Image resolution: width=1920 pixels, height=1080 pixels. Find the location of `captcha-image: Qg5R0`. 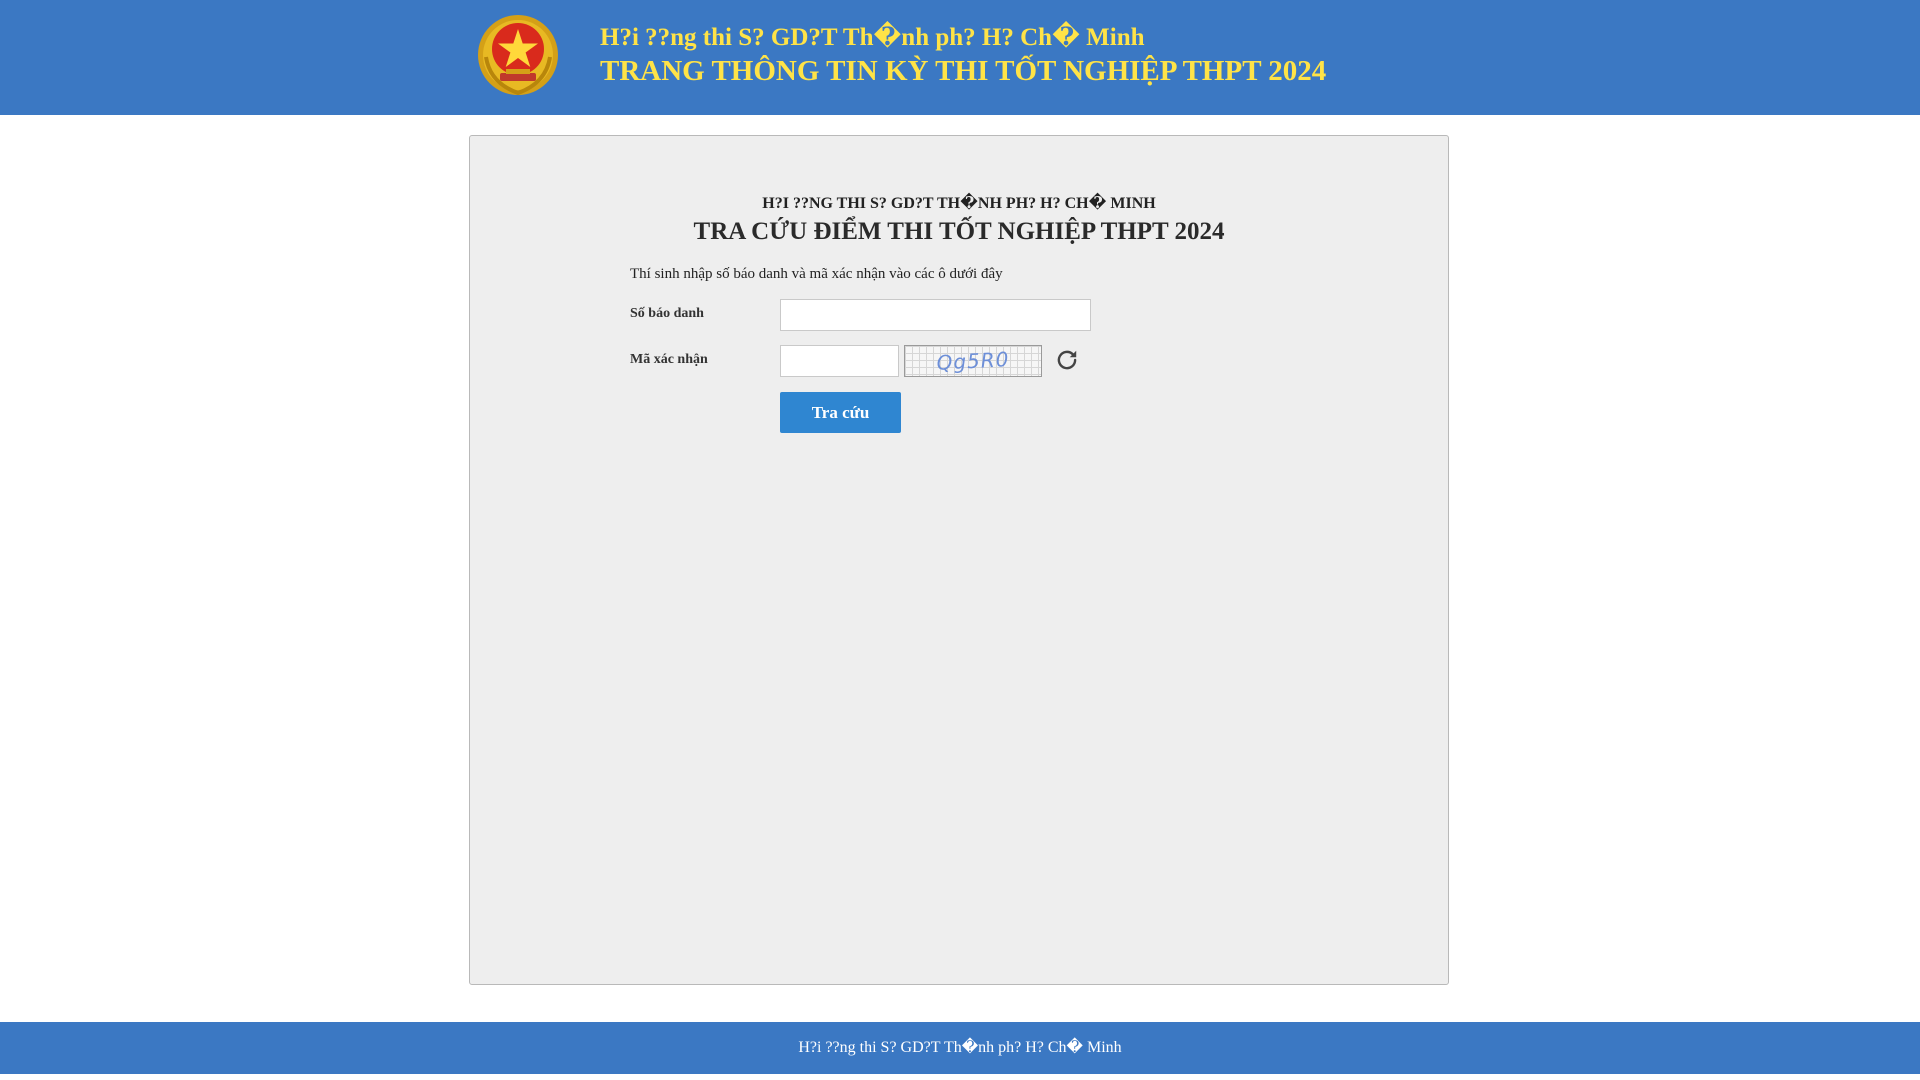

captcha-image: Qg5R0 is located at coordinates (973, 361).